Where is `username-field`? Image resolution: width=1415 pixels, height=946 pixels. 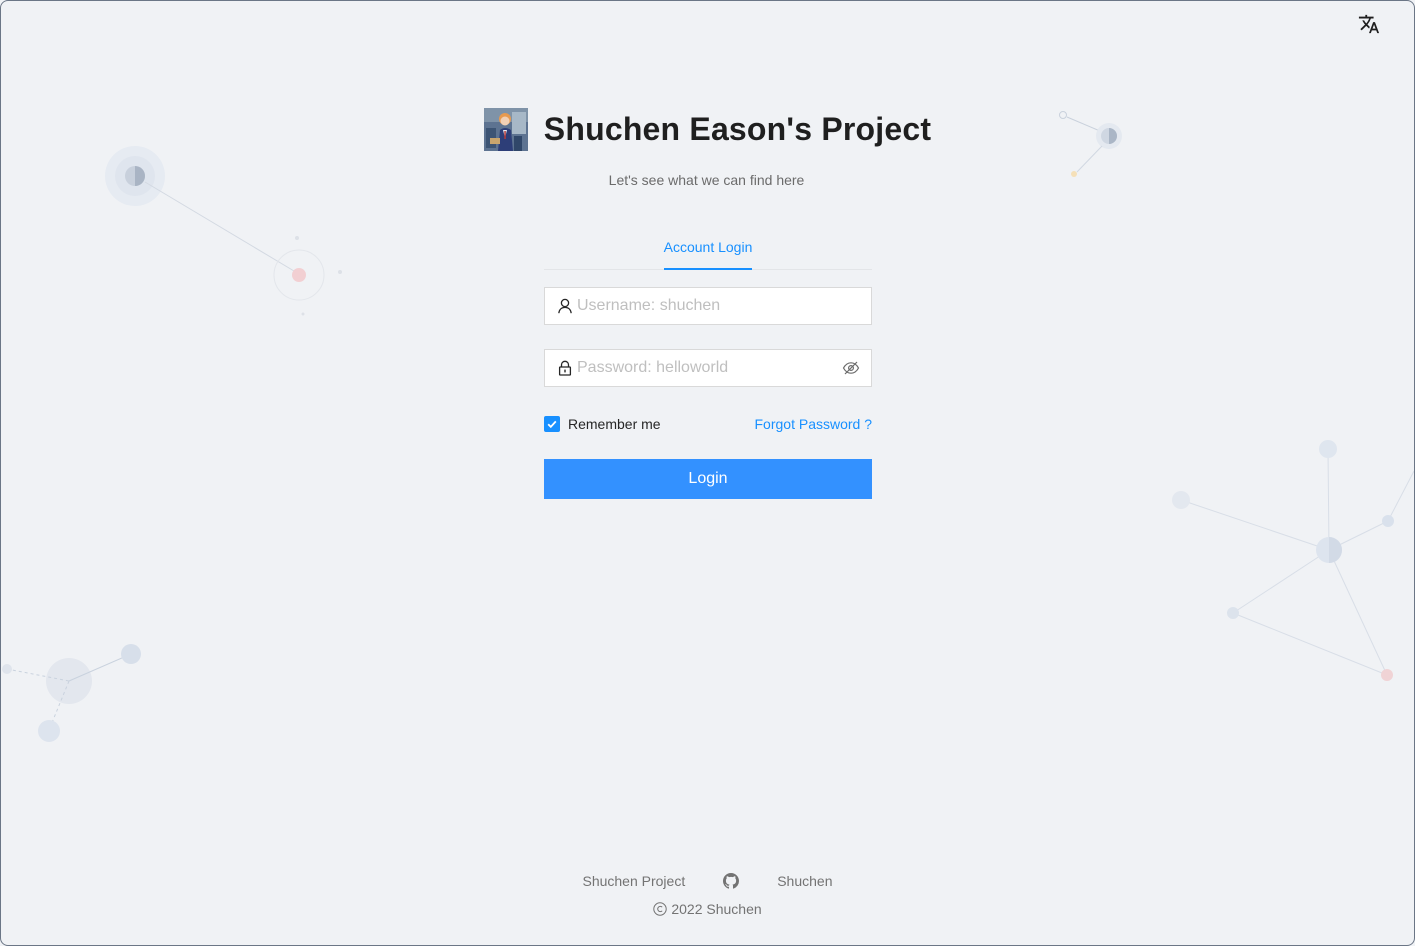
username-field is located at coordinates (708, 306).